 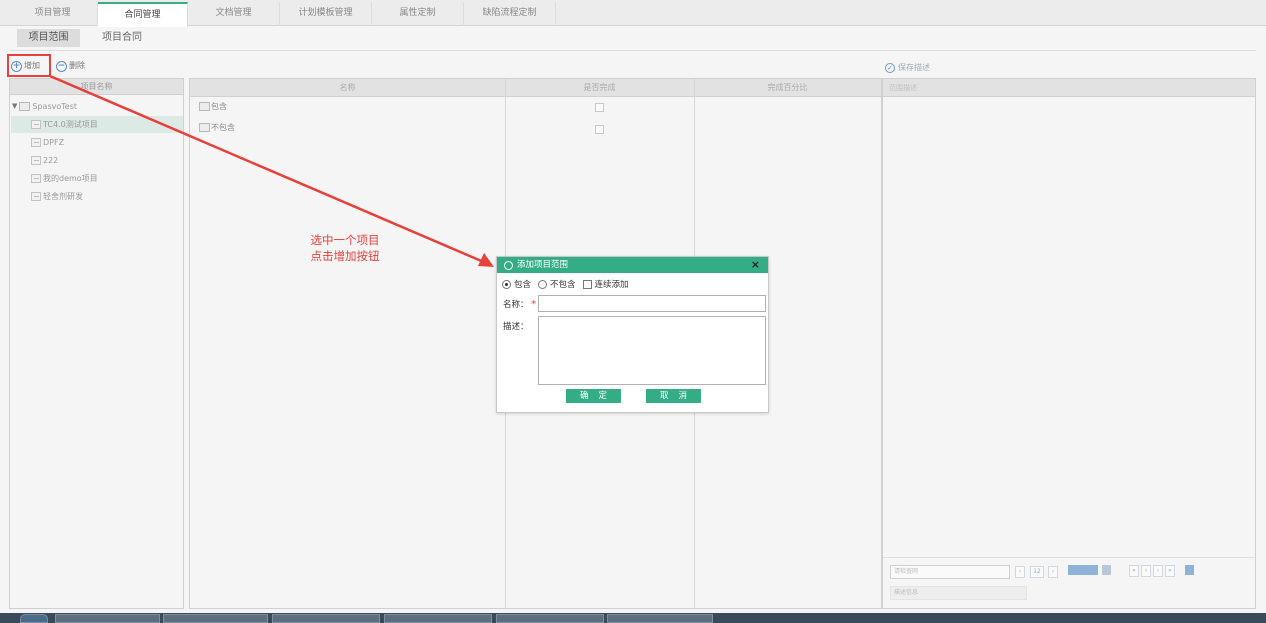 What do you see at coordinates (599, 88) in the screenshot?
I see `column-header-completed: 是否完成` at bounding box center [599, 88].